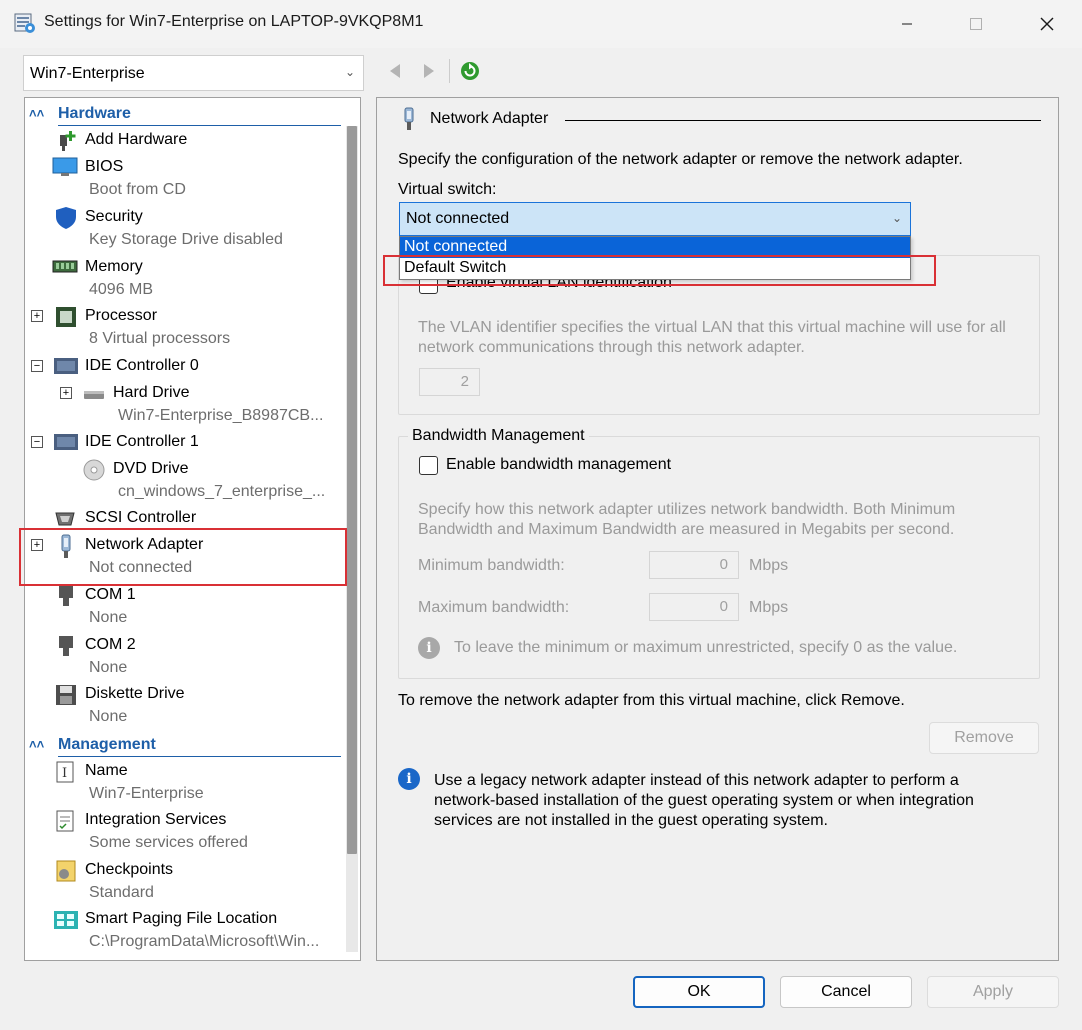 The height and width of the screenshot is (1030, 1082). Describe the element at coordinates (66, 695) in the screenshot. I see `floppy-icon` at that location.